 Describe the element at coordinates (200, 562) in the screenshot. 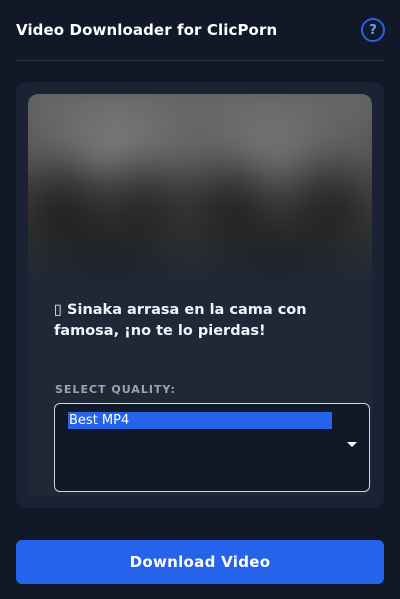

I see `download-video-button: Download Video` at that location.